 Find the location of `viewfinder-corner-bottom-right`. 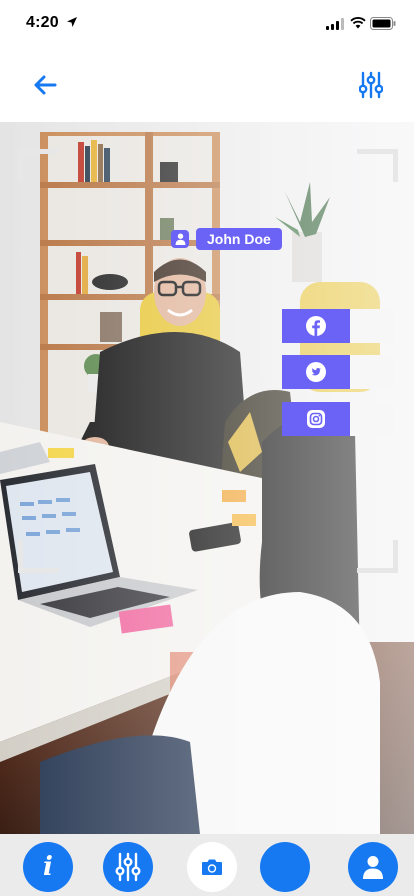

viewfinder-corner-bottom-right is located at coordinates (377, 556).